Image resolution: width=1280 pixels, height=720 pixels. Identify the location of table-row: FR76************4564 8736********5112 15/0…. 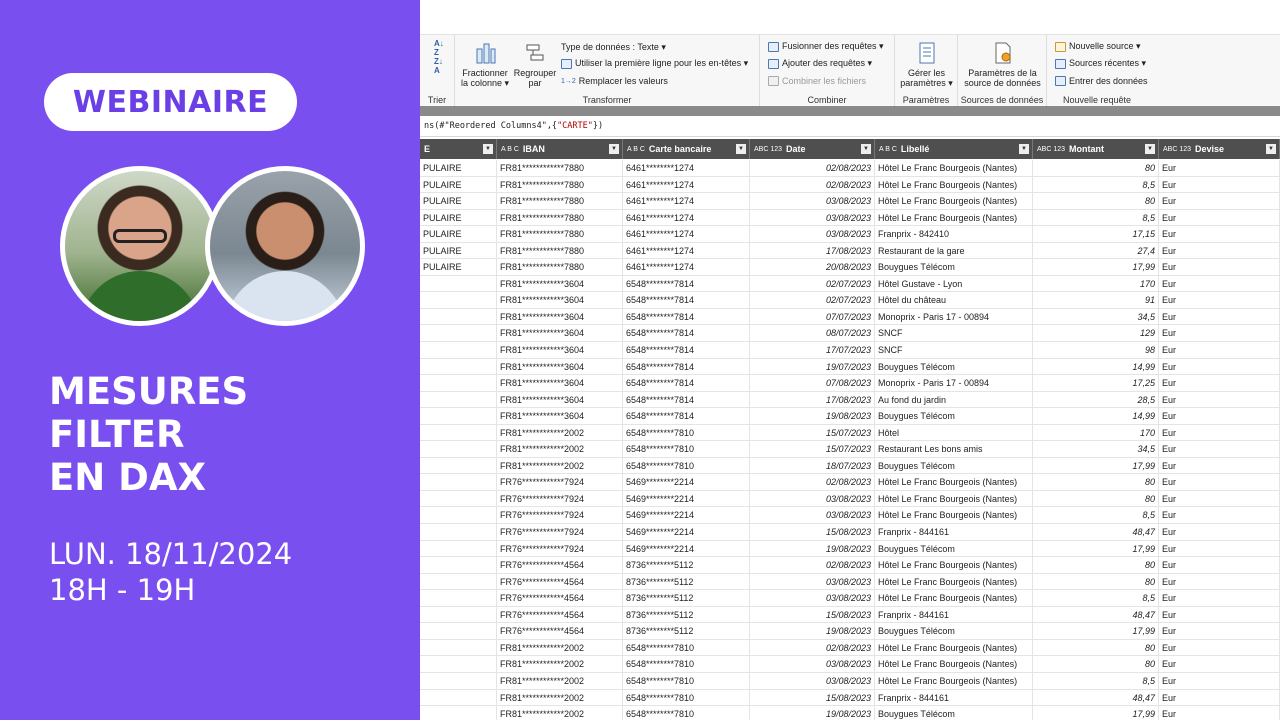
(850, 615).